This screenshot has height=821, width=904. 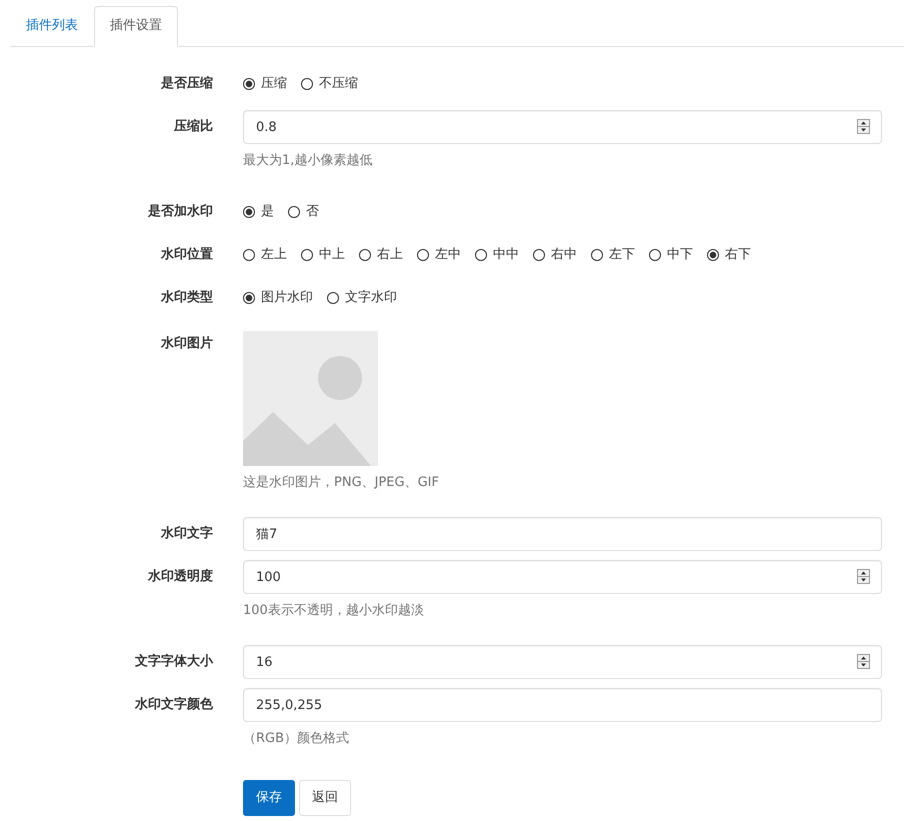 I want to click on field-label: 是否加水印, so click(x=180, y=212).